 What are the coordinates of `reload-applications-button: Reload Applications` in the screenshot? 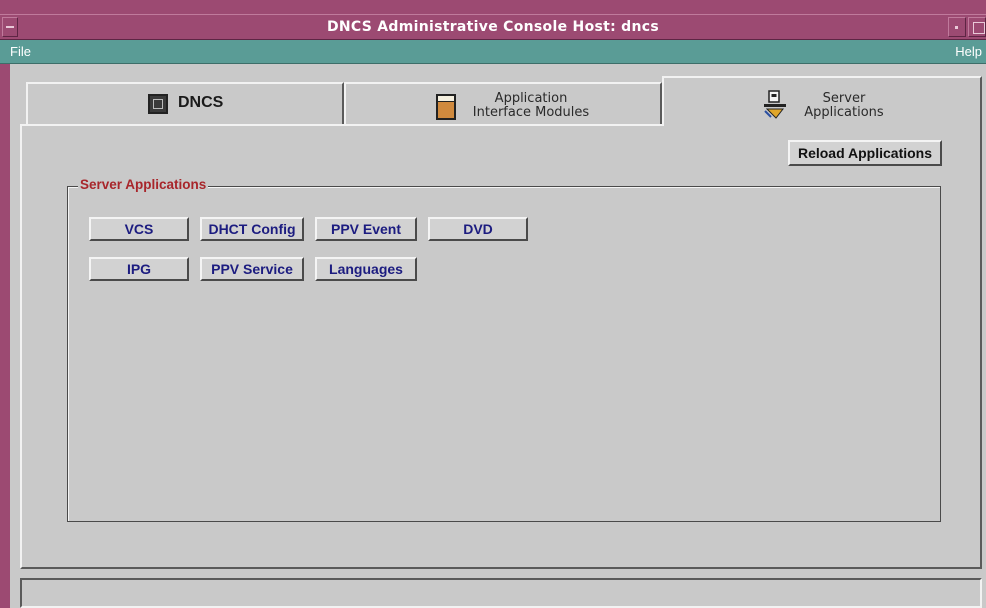 It's located at (865, 153).